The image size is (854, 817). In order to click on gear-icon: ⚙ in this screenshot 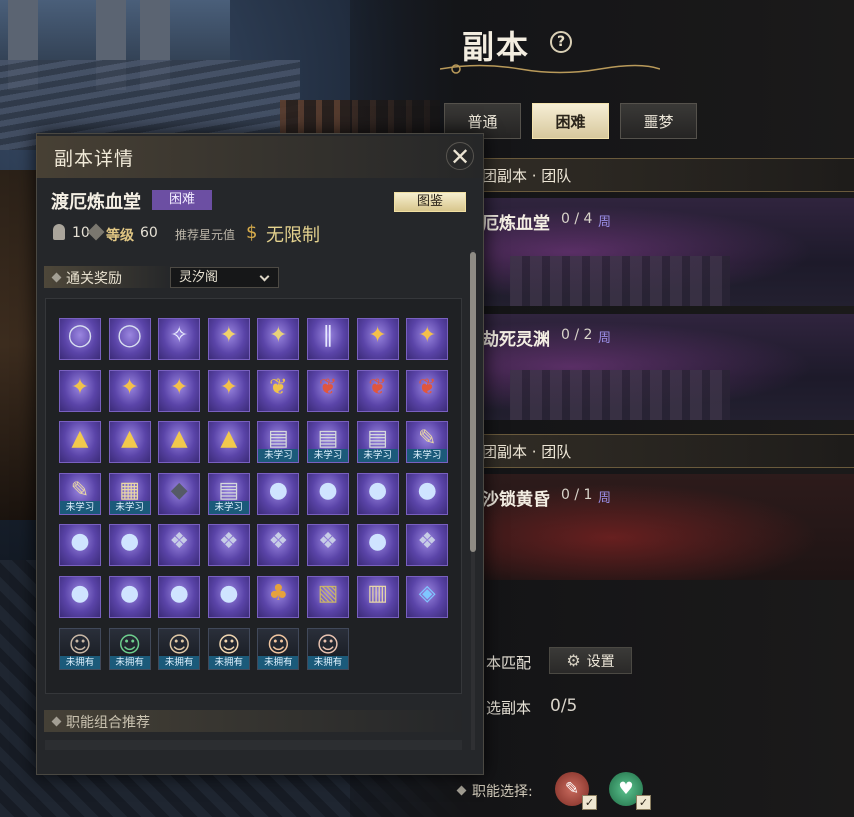, I will do `click(573, 660)`.